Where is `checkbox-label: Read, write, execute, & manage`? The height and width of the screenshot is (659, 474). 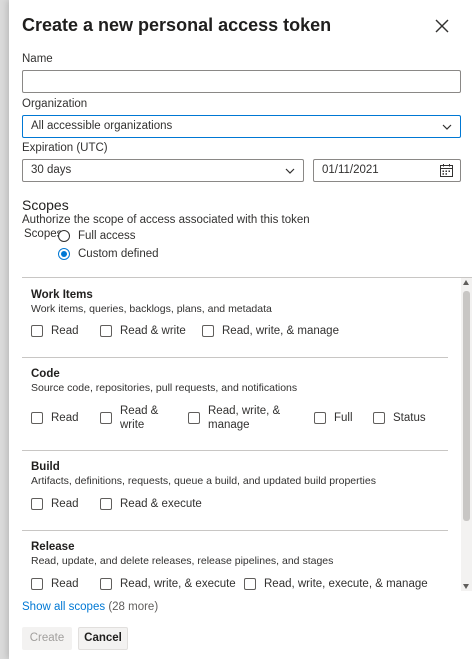
checkbox-label: Read, write, execute, & manage is located at coordinates (346, 584).